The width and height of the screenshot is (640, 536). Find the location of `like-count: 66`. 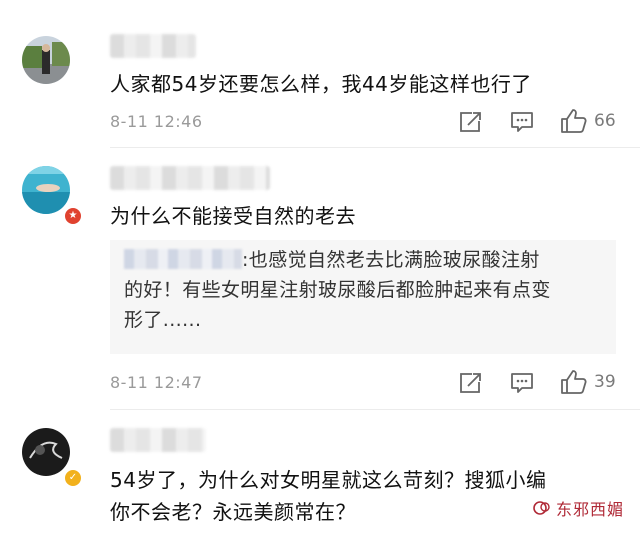

like-count: 66 is located at coordinates (605, 121).